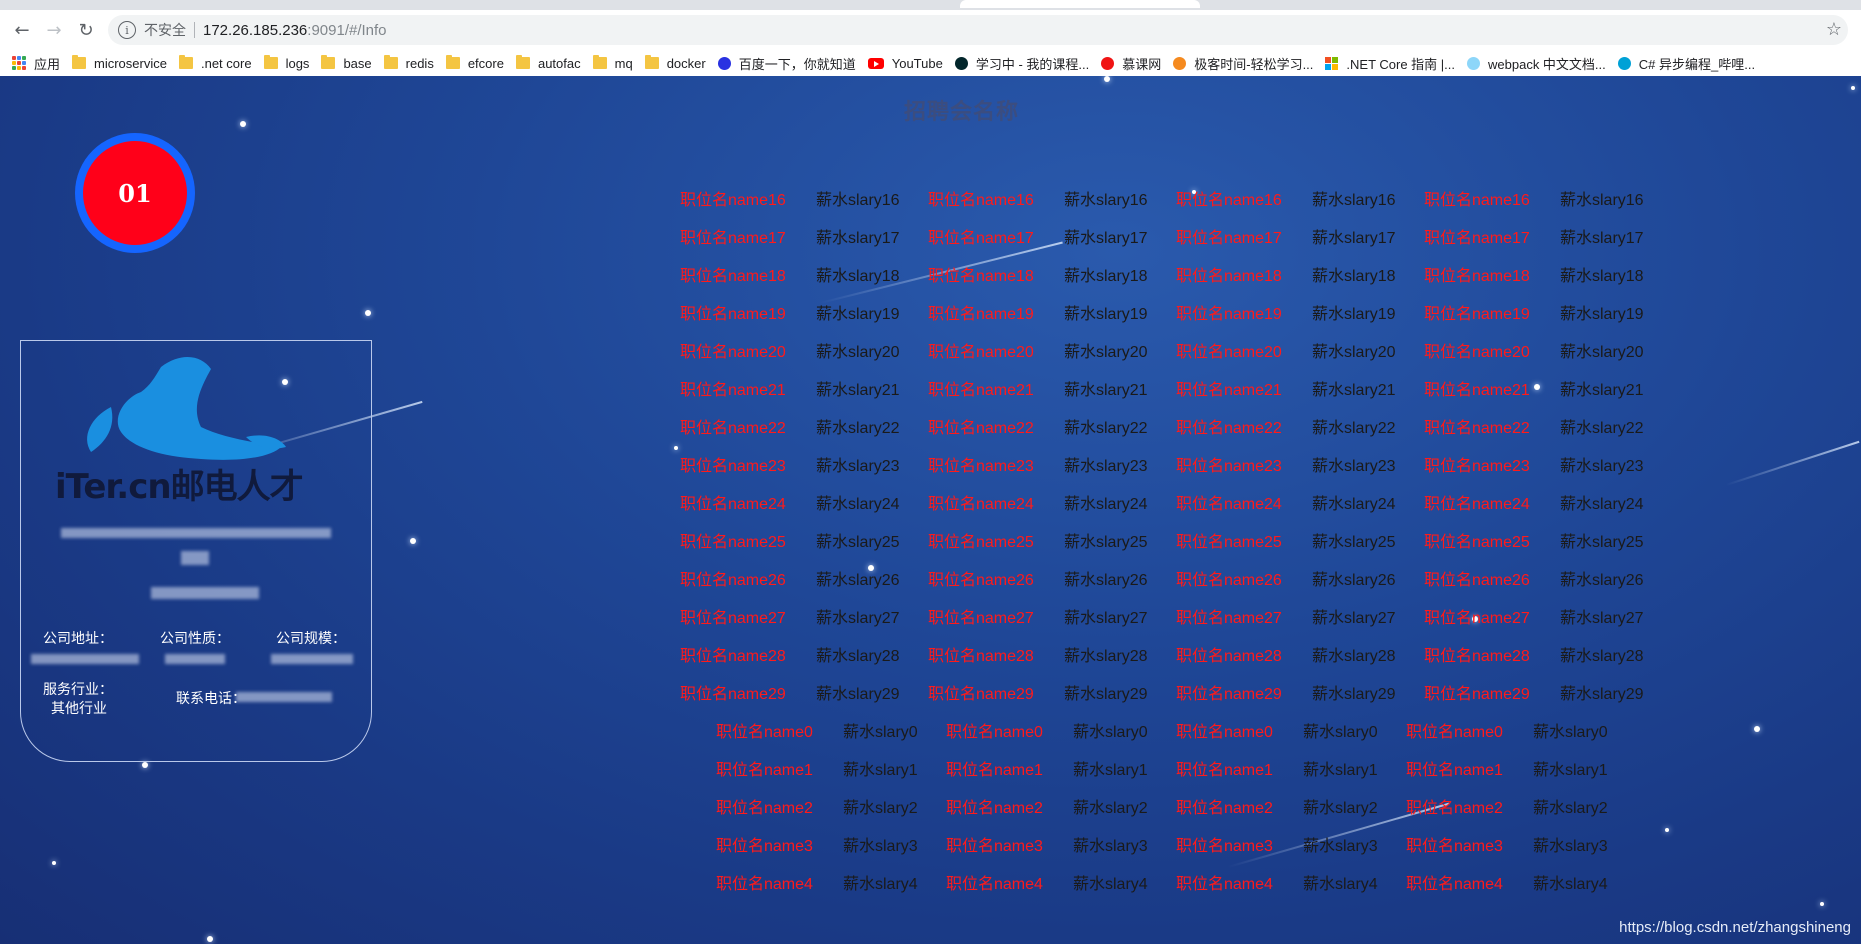 This screenshot has width=1861, height=944. Describe the element at coordinates (978, 30) in the screenshot. I see `address-bar: i 不安全 172.26.185.236:9091/#/Info ☆` at that location.